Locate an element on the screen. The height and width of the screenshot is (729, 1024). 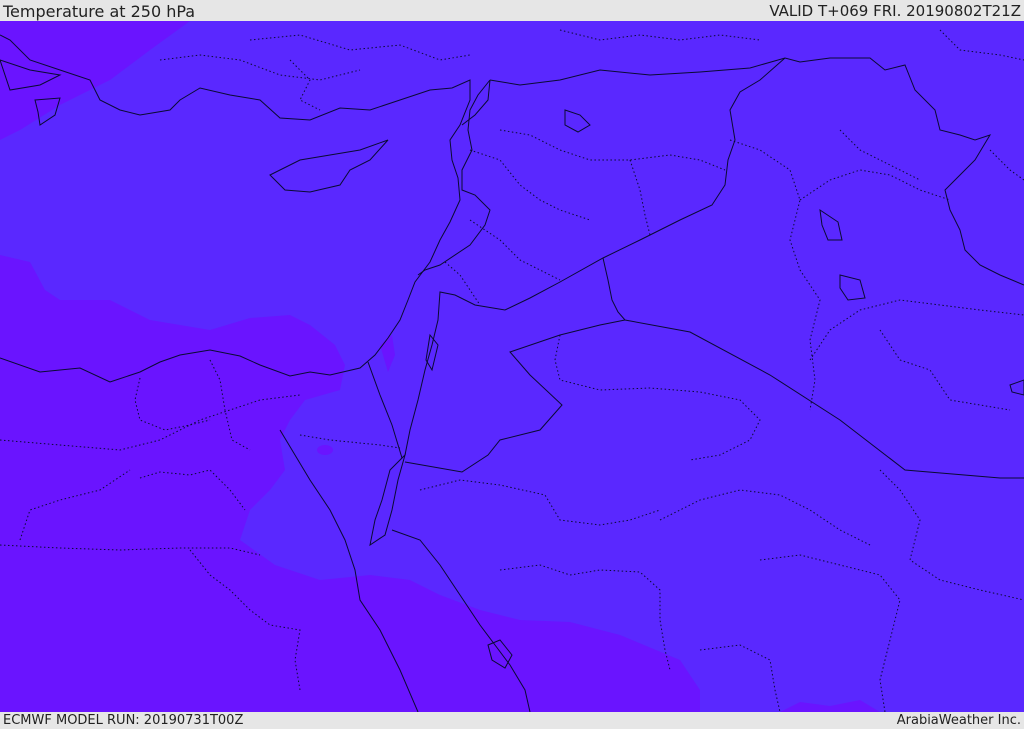
valid-time: VALID T+069 FRI. 20190802T21Z is located at coordinates (895, 11).